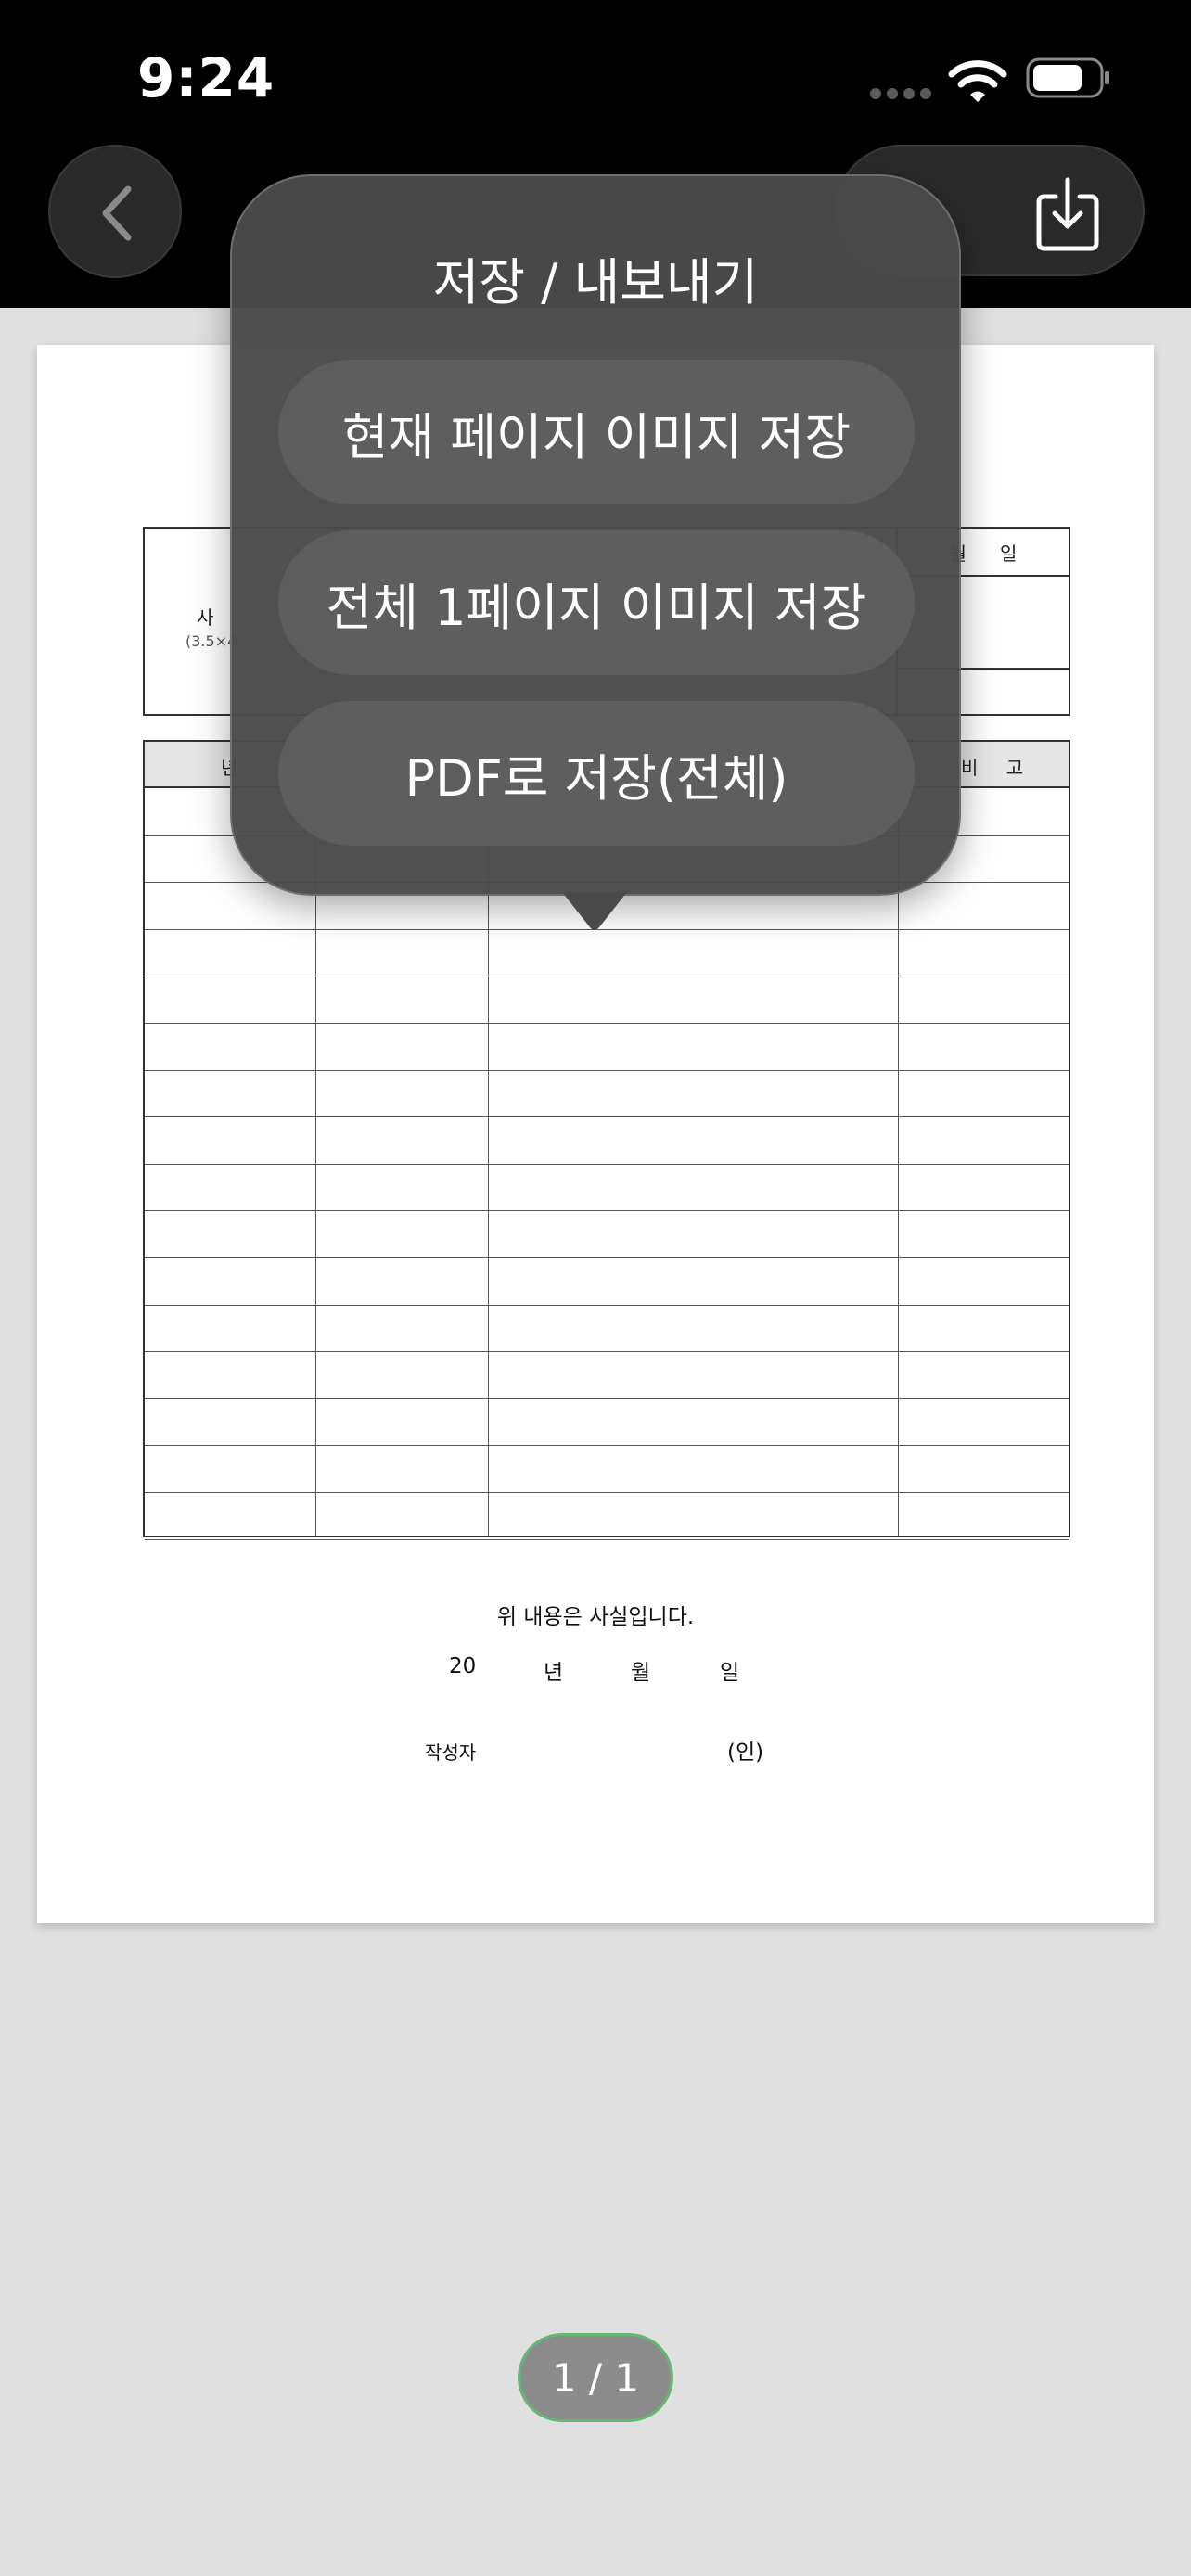  What do you see at coordinates (1067, 214) in the screenshot?
I see `download-icon` at bounding box center [1067, 214].